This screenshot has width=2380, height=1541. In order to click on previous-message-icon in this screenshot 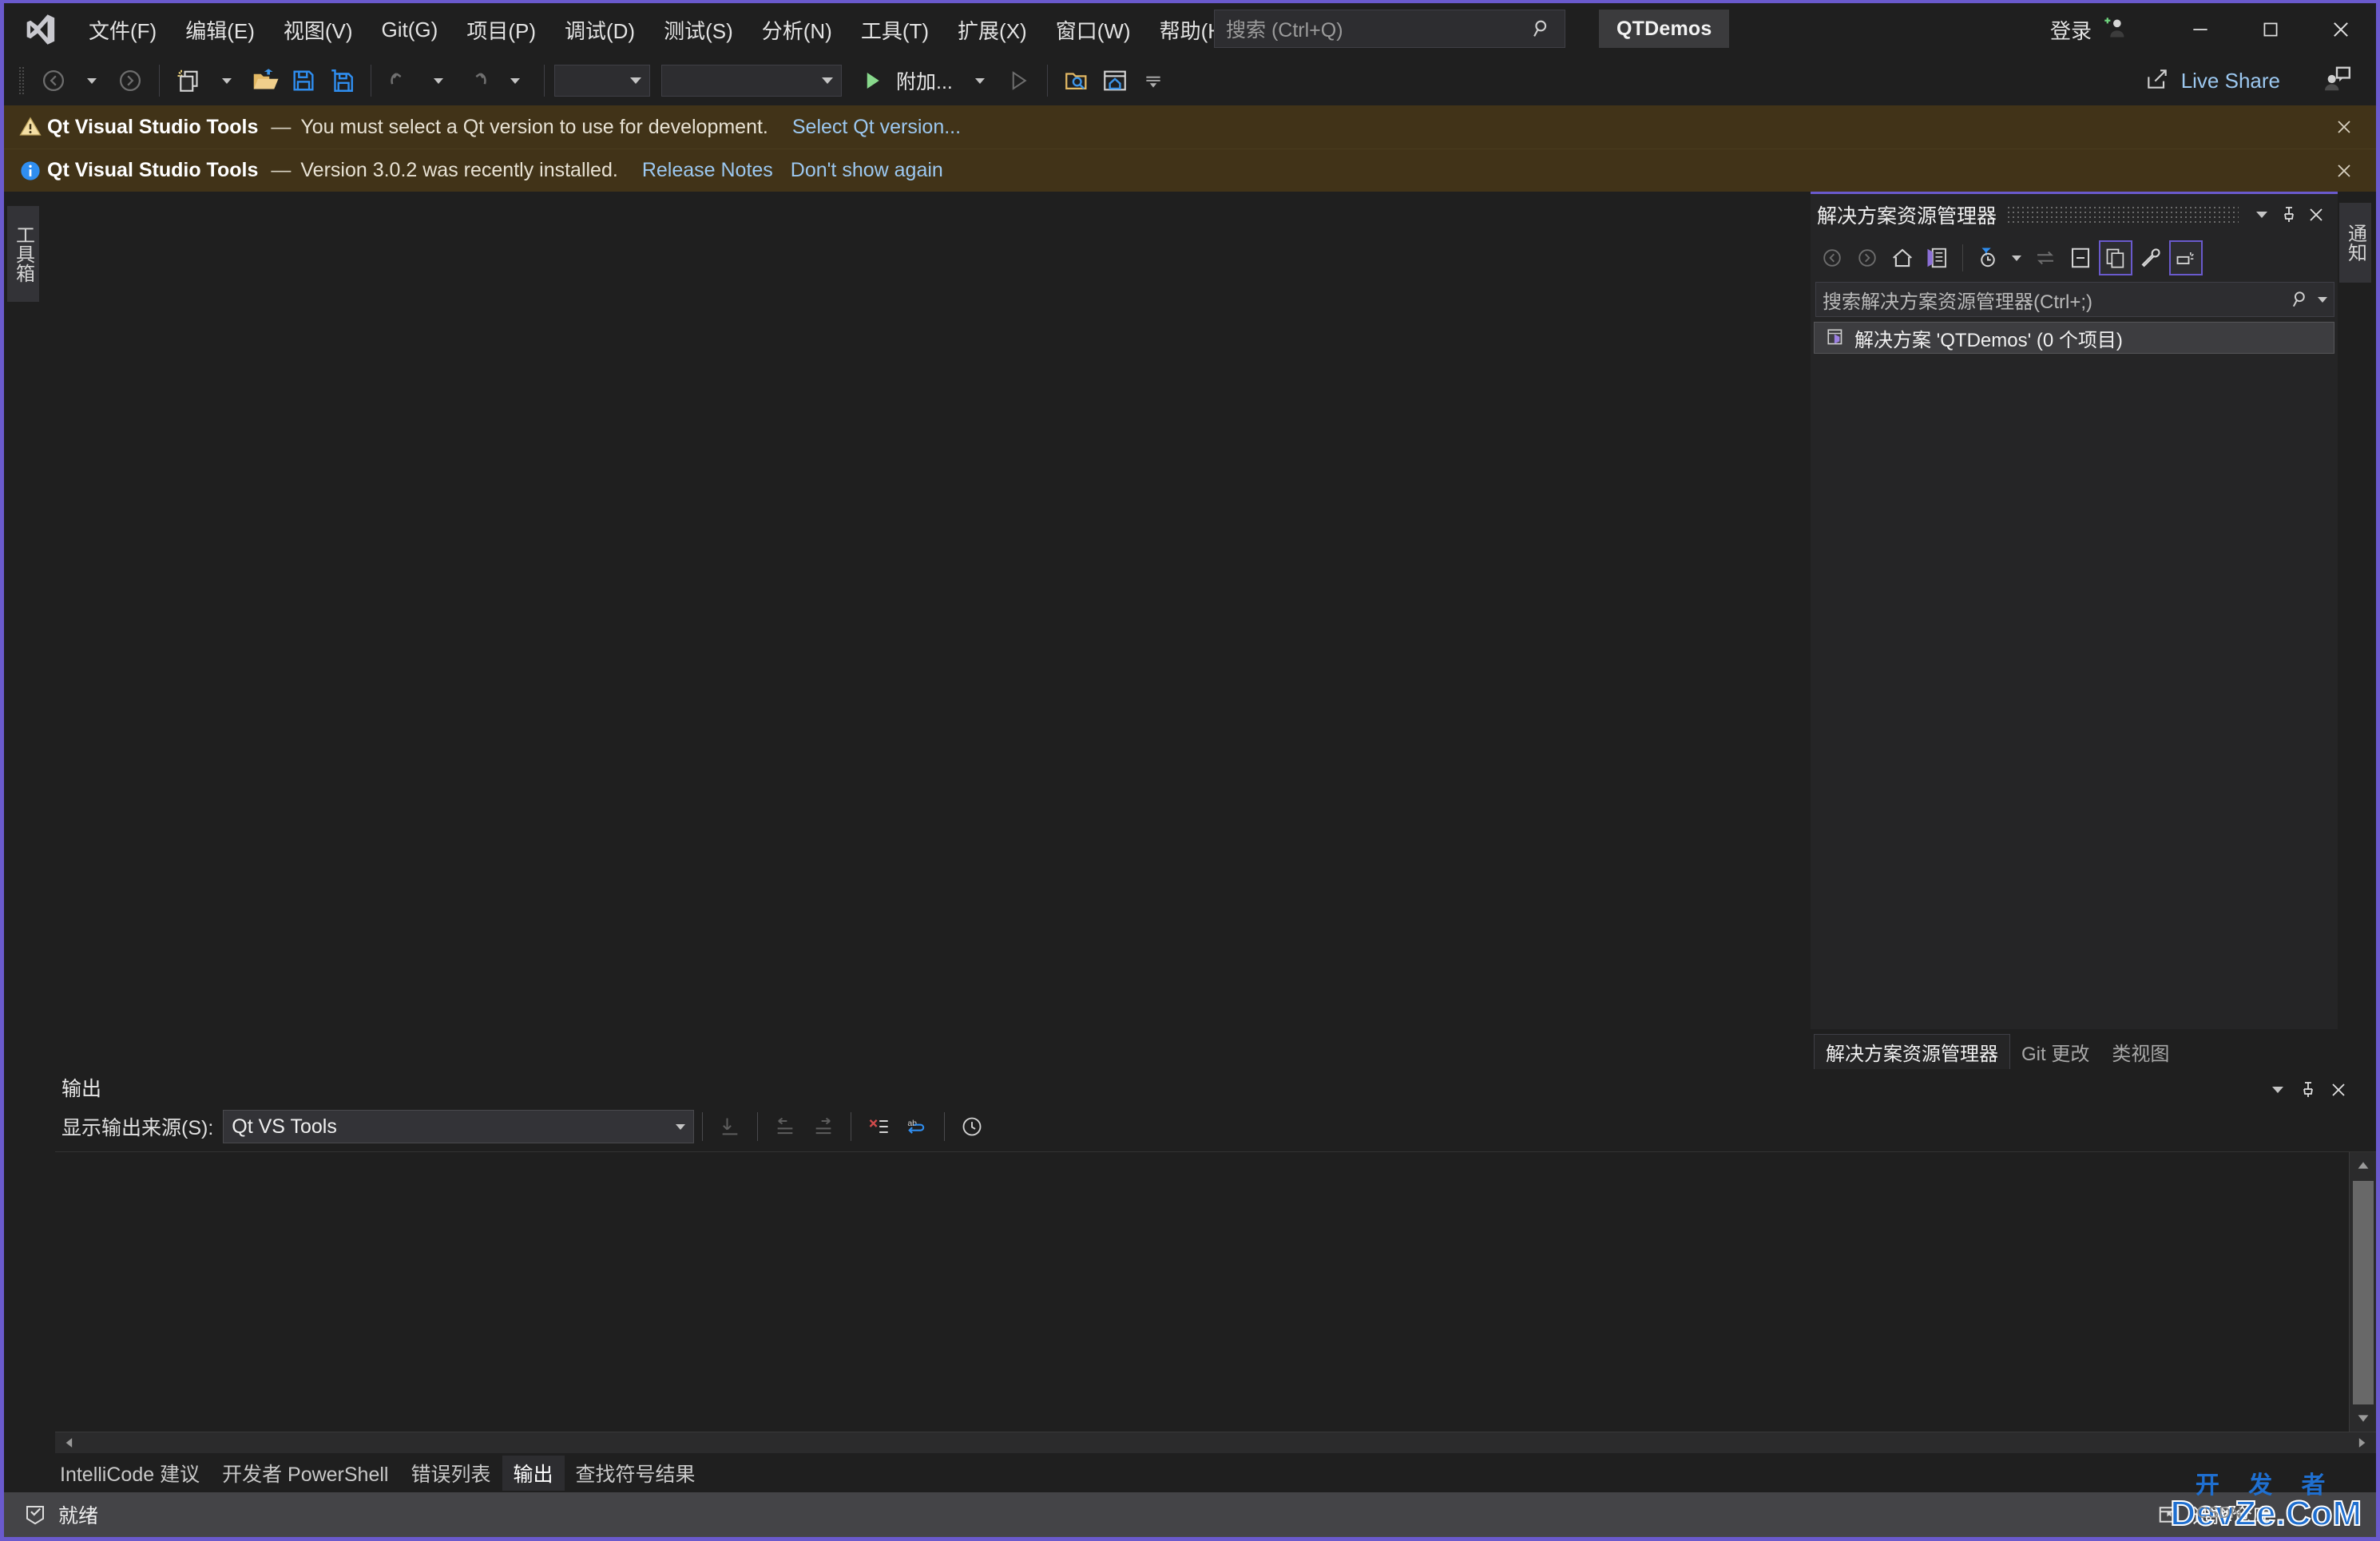, I will do `click(785, 1126)`.